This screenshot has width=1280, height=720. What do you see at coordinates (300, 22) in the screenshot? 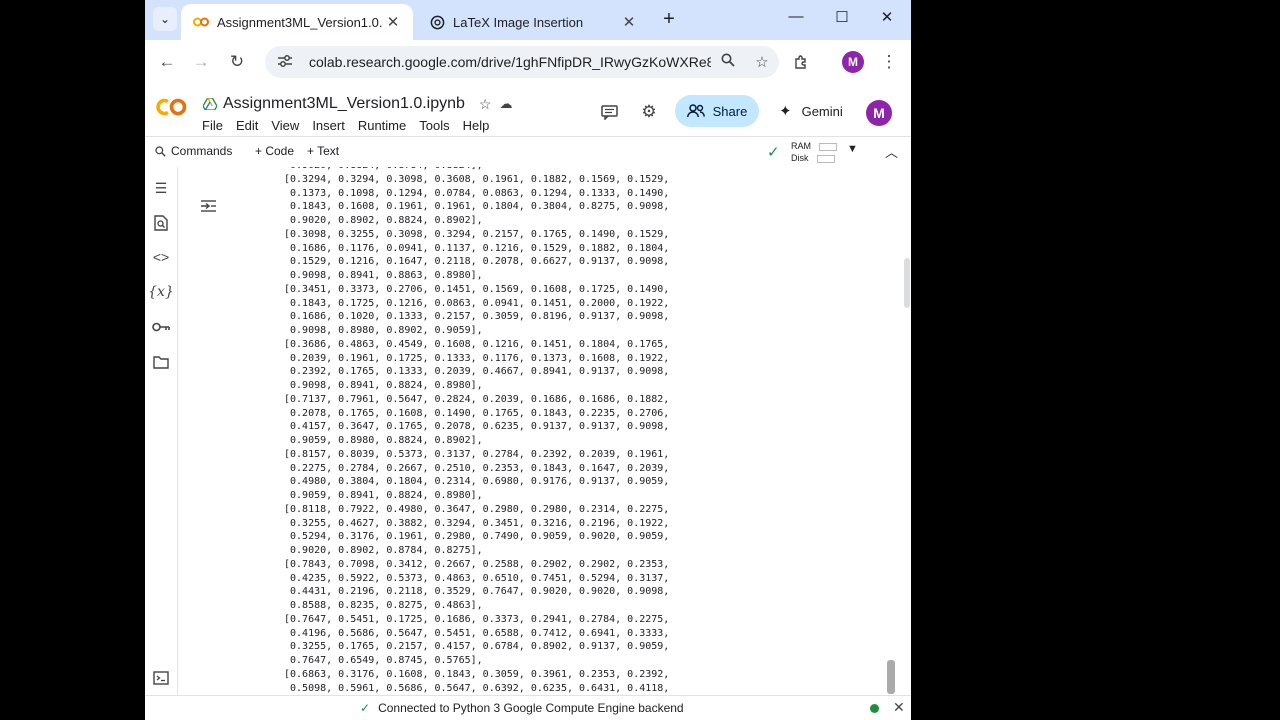
I see `tab-title: Assignment3ML_Version1.0.ipynb` at bounding box center [300, 22].